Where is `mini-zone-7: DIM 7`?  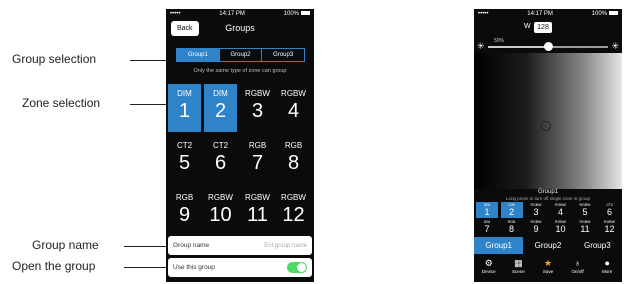 mini-zone-7: DIM 7 is located at coordinates (487, 227).